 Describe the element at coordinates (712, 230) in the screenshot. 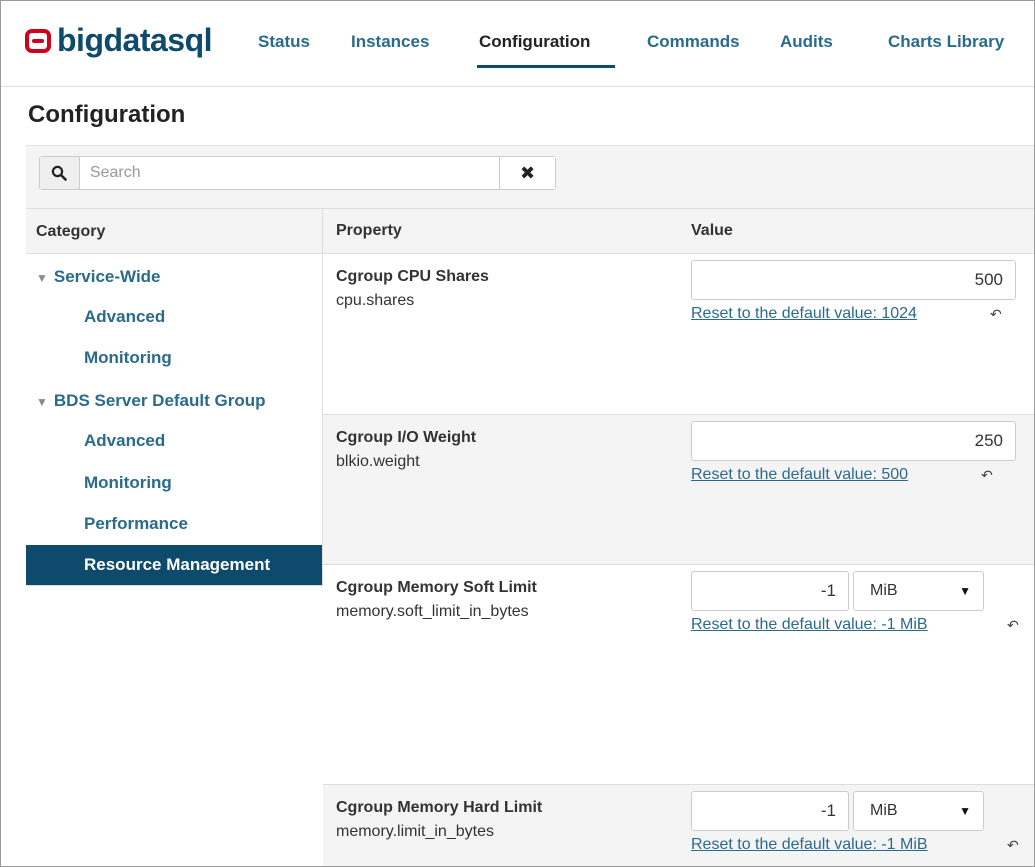

I see `column-header-value: Value` at that location.